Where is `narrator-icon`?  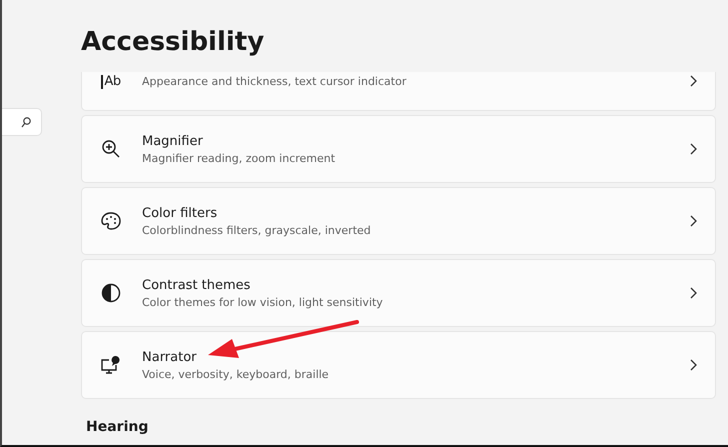
narrator-icon is located at coordinates (111, 365).